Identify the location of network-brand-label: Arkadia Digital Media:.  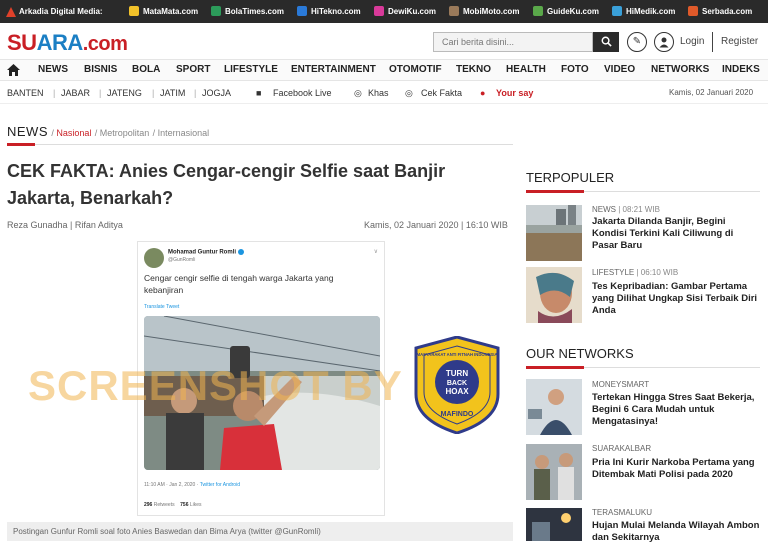
(61, 11).